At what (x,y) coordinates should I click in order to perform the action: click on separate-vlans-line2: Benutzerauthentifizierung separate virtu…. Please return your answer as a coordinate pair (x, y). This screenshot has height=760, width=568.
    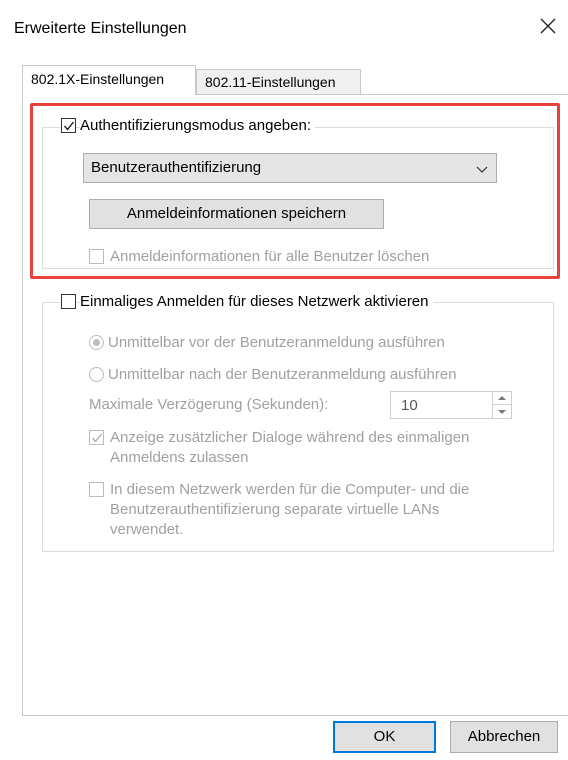
    Looking at the image, I should click on (275, 509).